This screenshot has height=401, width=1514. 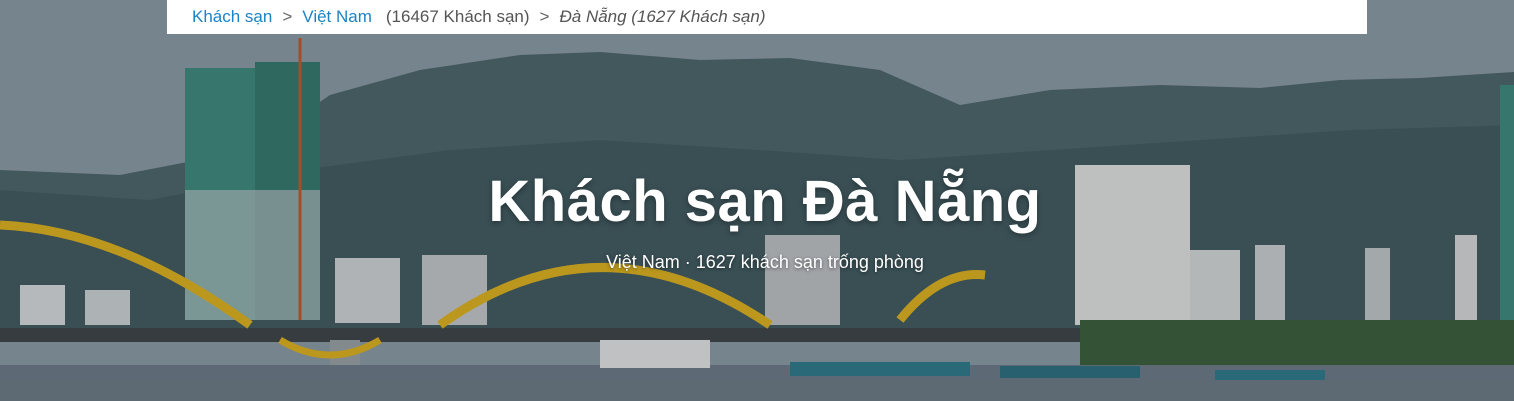 What do you see at coordinates (337, 17) in the screenshot?
I see `breadcrumb-link-country: Việt Nam` at bounding box center [337, 17].